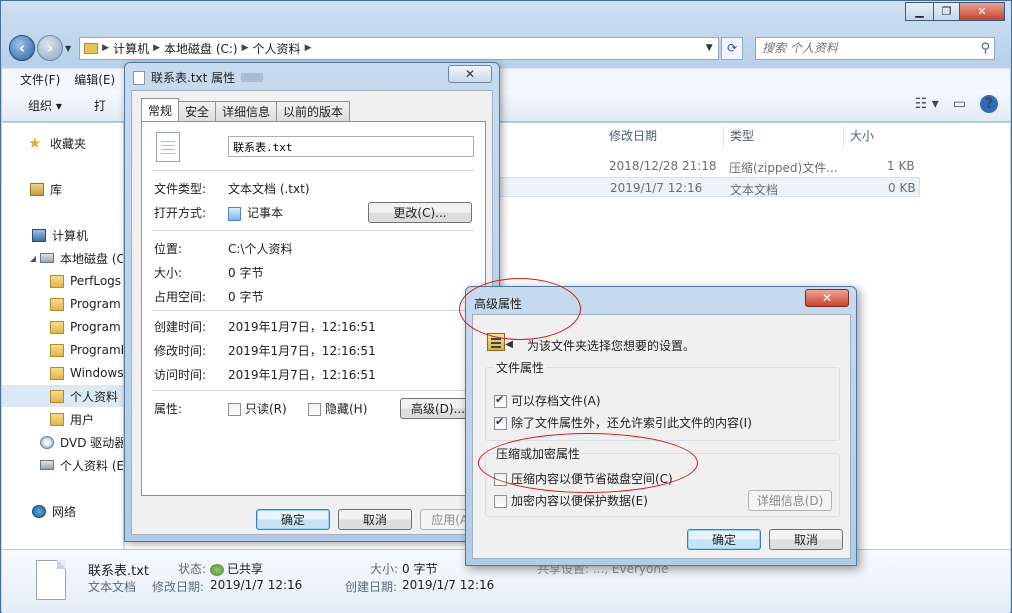 The image size is (1012, 613). What do you see at coordinates (986, 48) in the screenshot?
I see `search-icon: ⚲` at bounding box center [986, 48].